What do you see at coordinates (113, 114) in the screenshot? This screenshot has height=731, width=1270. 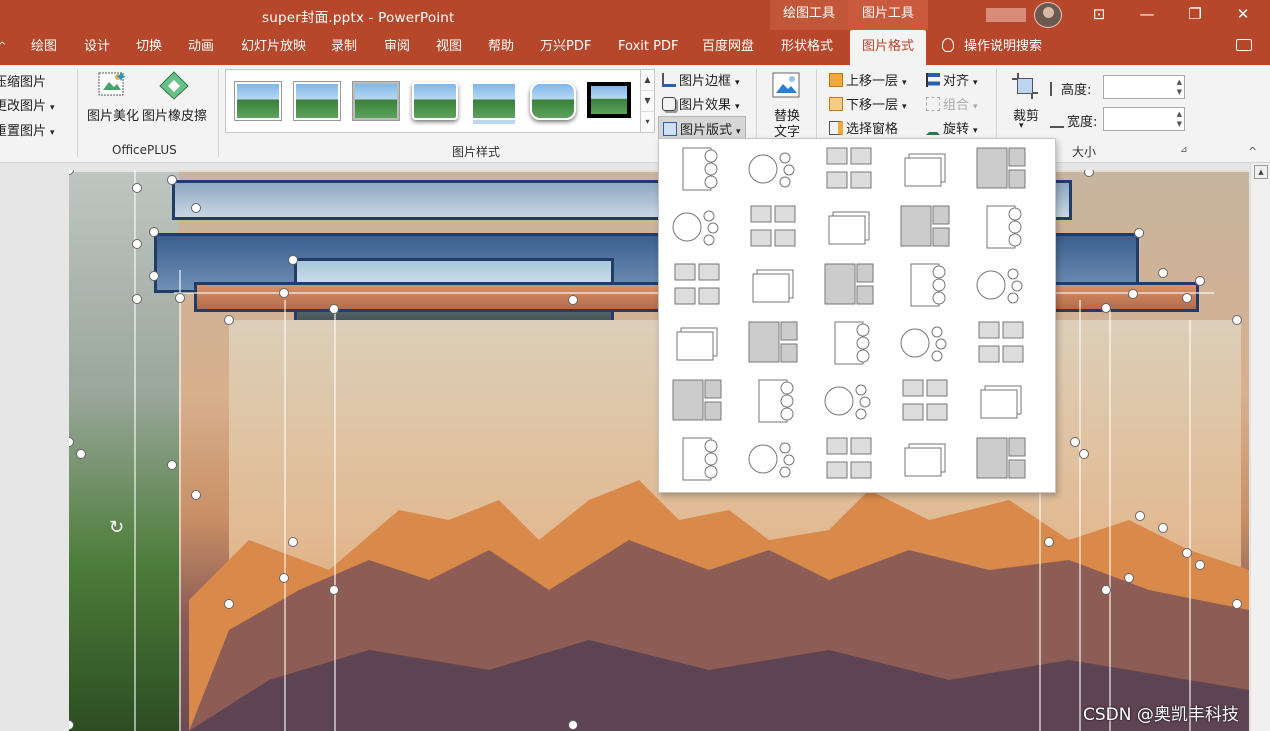 I see `beautify-button: 图片美化` at bounding box center [113, 114].